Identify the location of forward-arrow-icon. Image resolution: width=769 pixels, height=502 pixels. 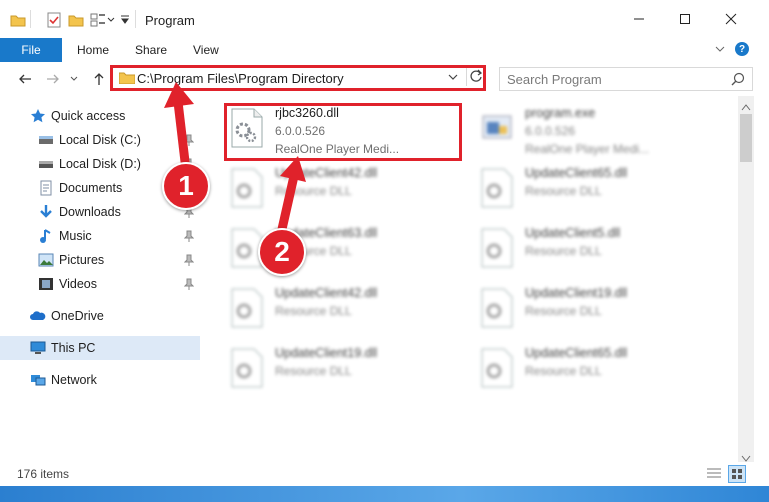
(53, 79).